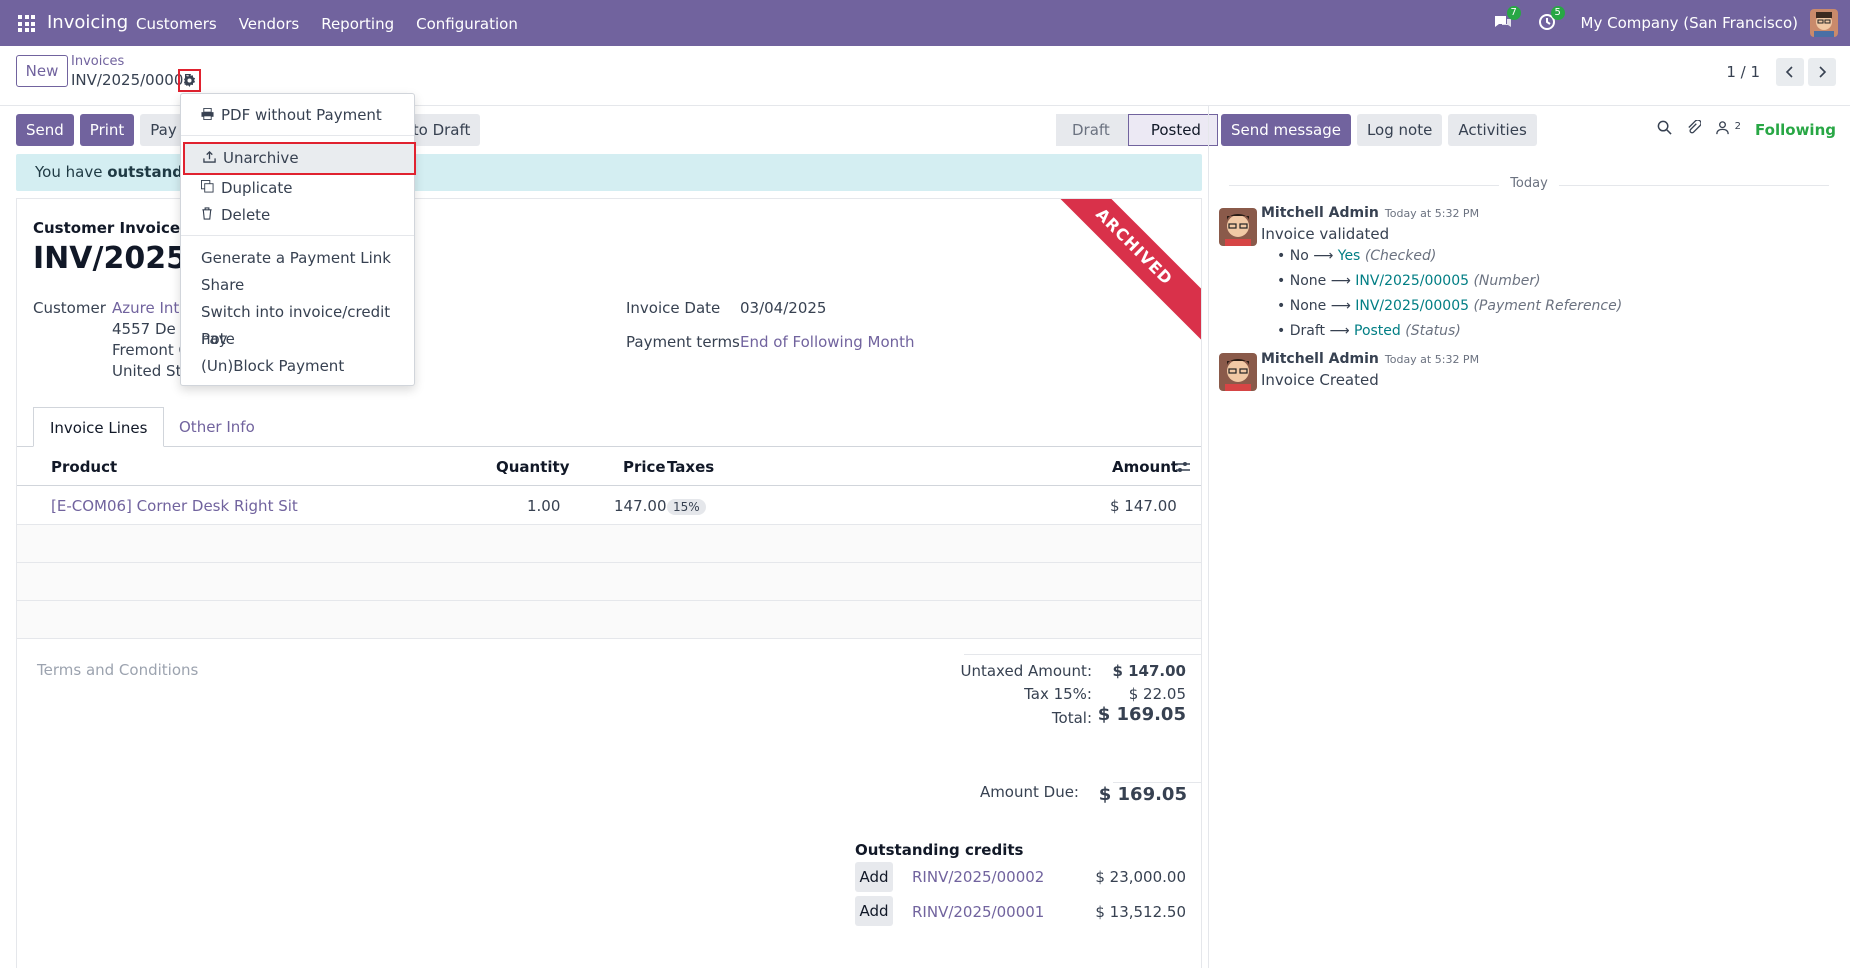  Describe the element at coordinates (107, 228) in the screenshot. I see `invoice-type: Customer Invoice` at that location.